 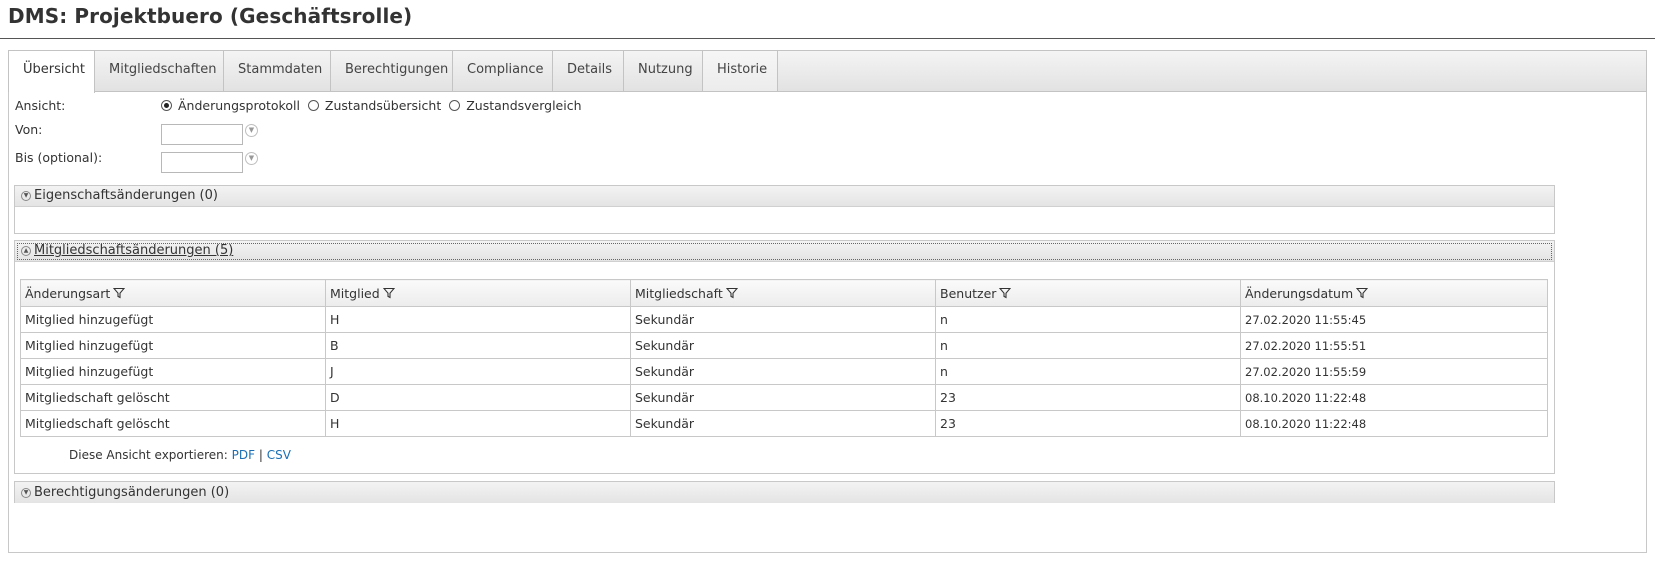 What do you see at coordinates (455, 105) in the screenshot?
I see `radio-zustandsvergleich` at bounding box center [455, 105].